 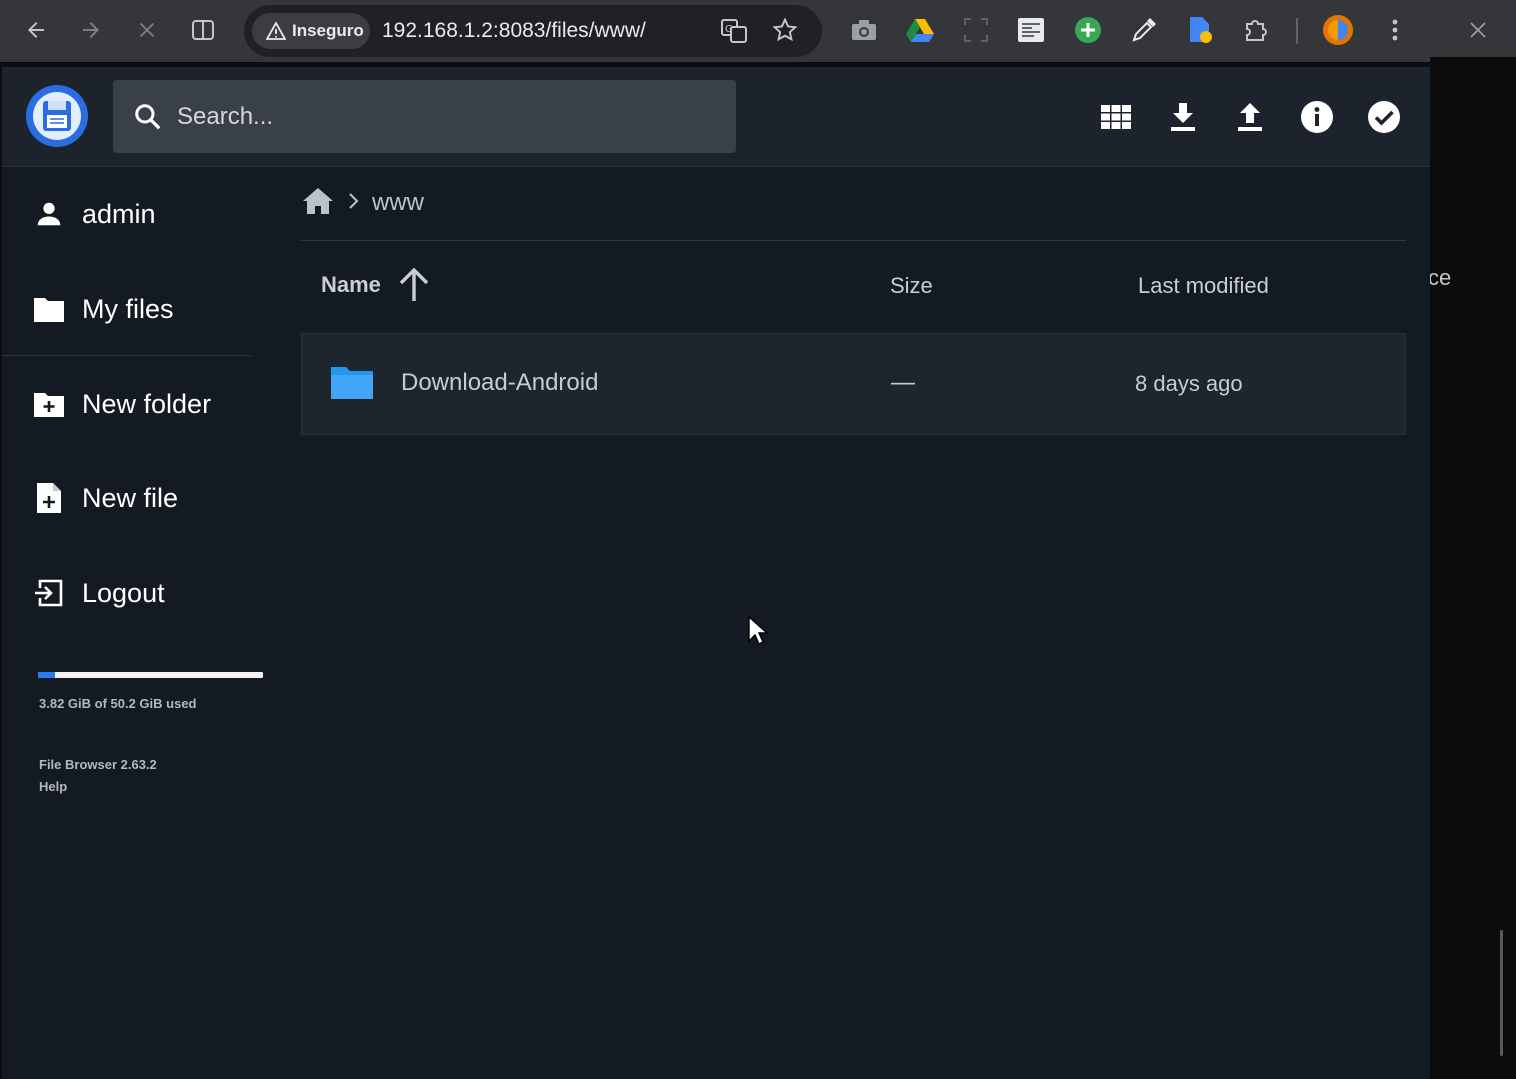 I want to click on drive-extension-icon, so click(x=920, y=30).